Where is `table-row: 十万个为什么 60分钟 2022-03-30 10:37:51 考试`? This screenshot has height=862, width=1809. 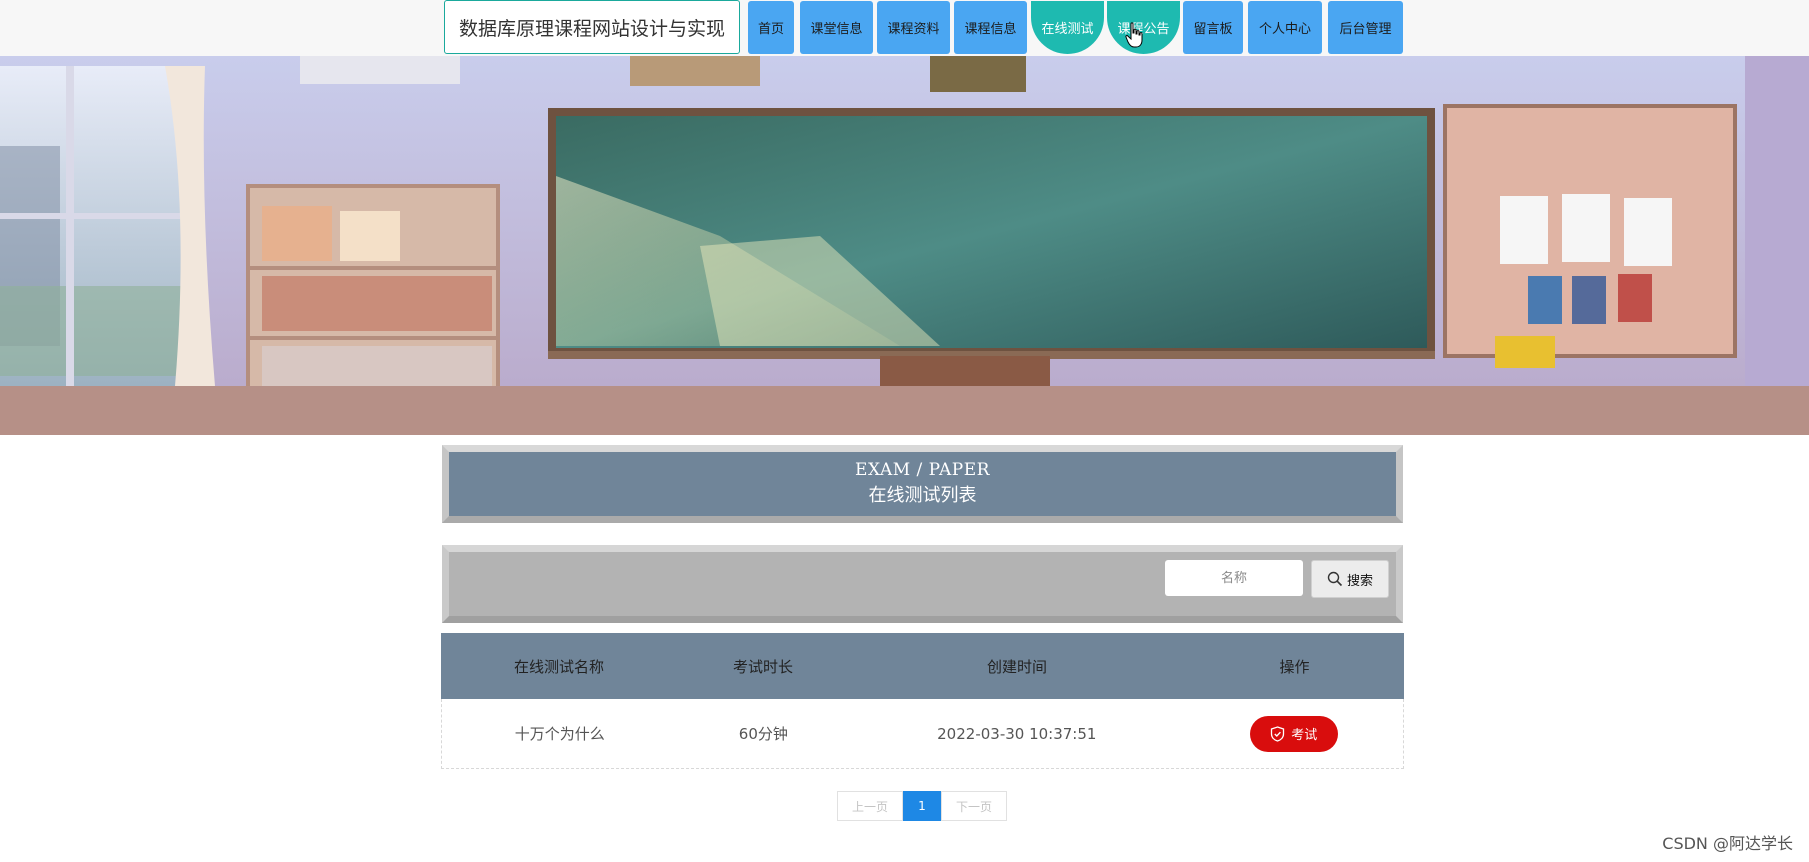 table-row: 十万个为什么 60分钟 2022-03-30 10:37:51 考试 is located at coordinates (922, 734).